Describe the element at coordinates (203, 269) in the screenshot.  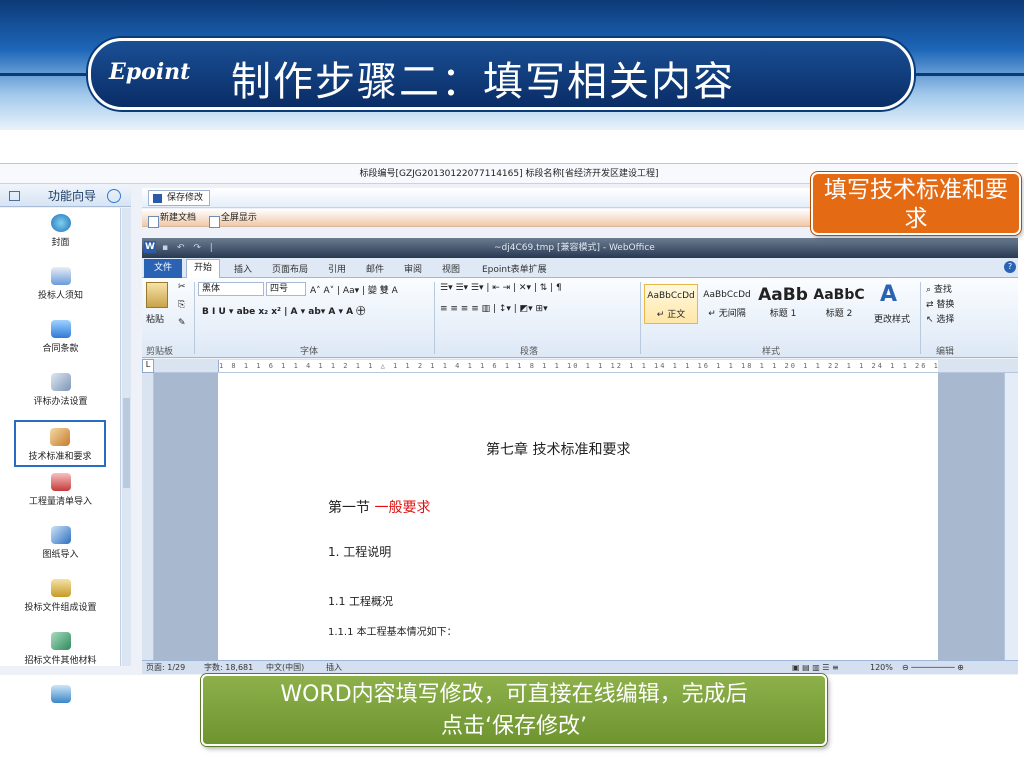
I see `tab-home: 开始` at that location.